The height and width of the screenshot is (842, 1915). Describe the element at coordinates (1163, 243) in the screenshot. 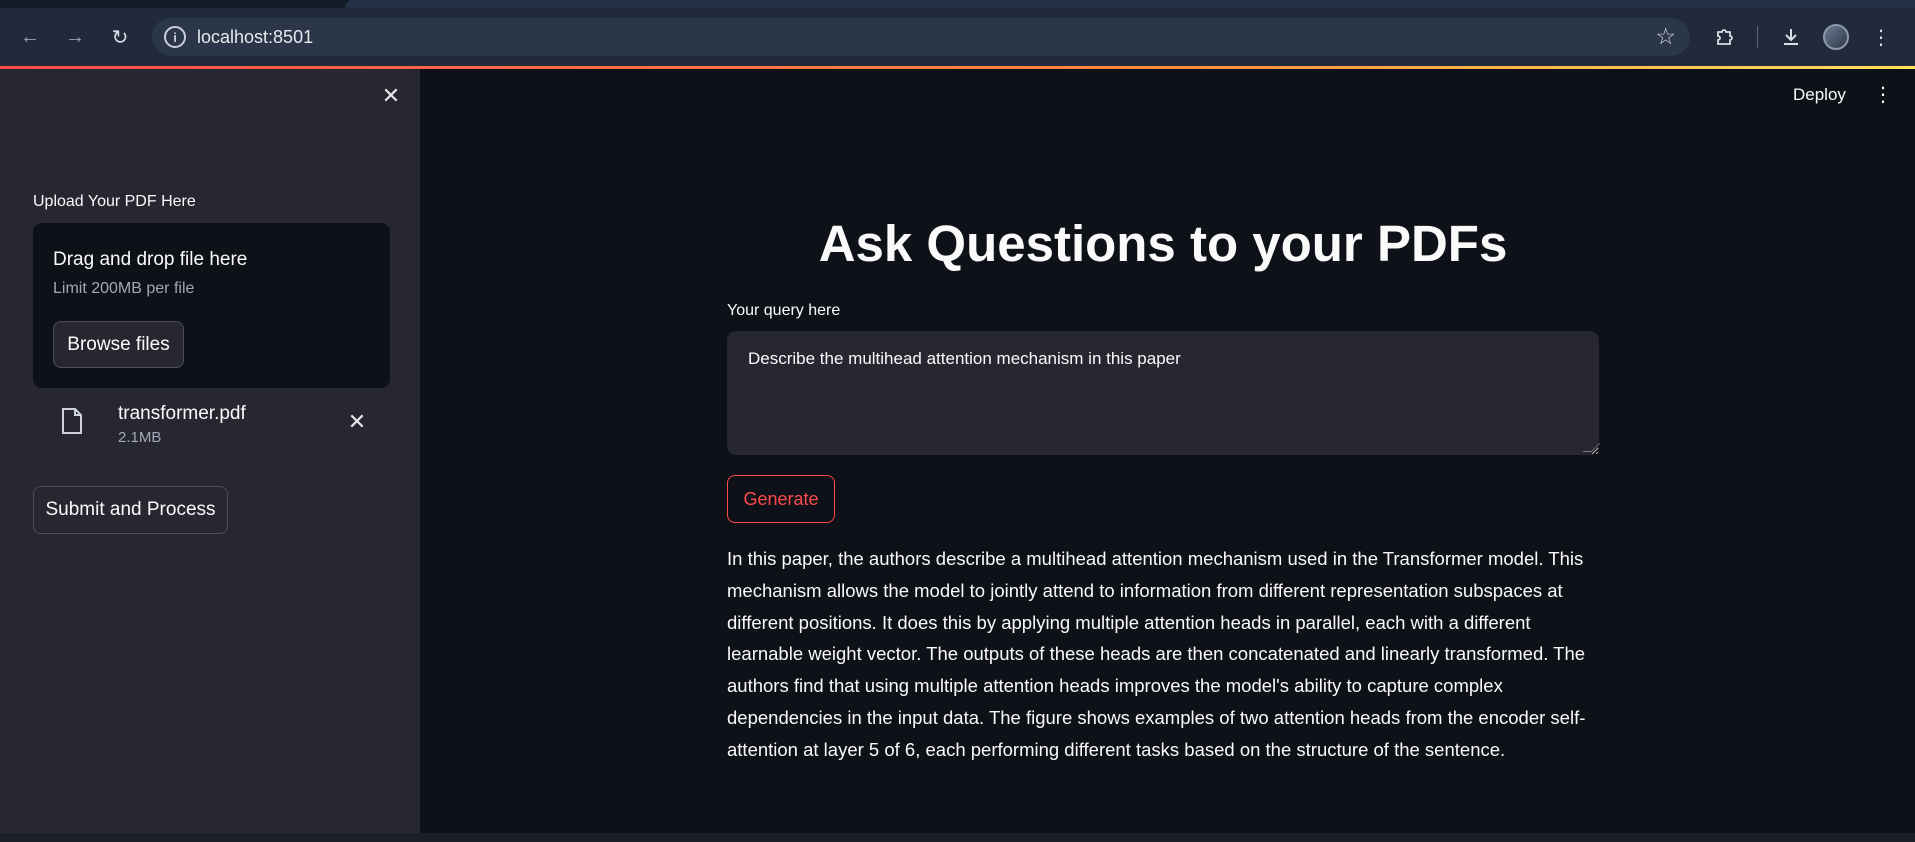

I see `page-title: Ask Questions to your PDFs` at that location.